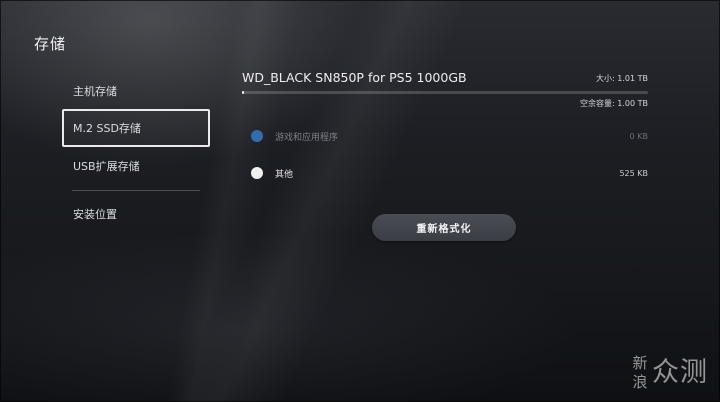 The image size is (720, 402). Describe the element at coordinates (445, 92) in the screenshot. I see `storage-usage-bar` at that location.